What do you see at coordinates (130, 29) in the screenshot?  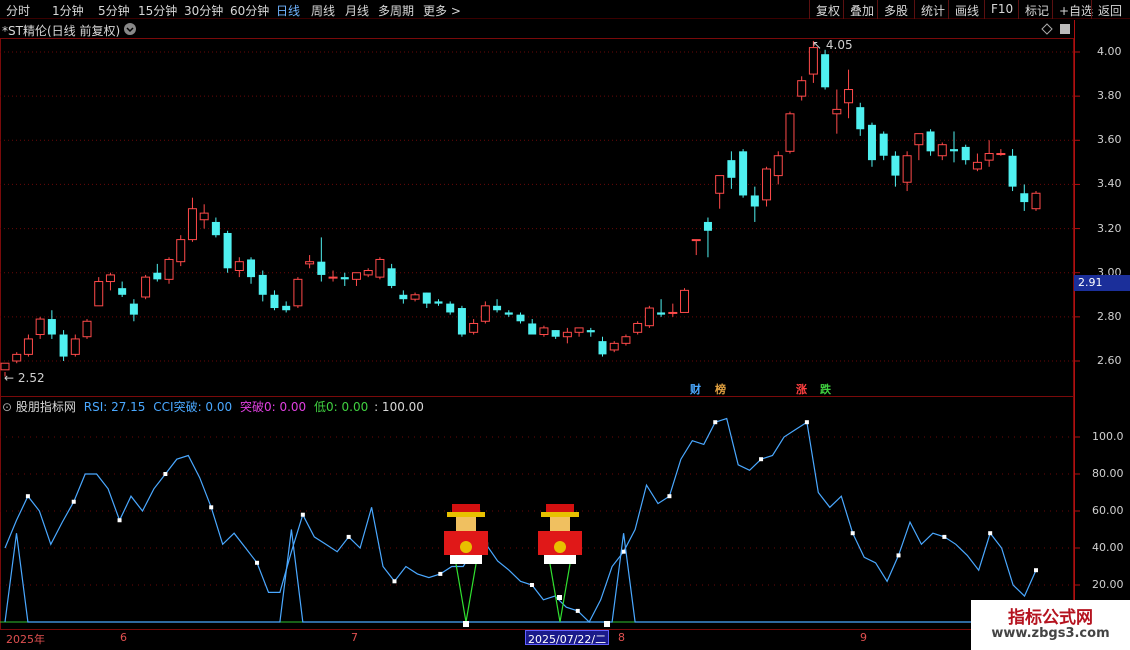 I see `chevron-down-icon` at bounding box center [130, 29].